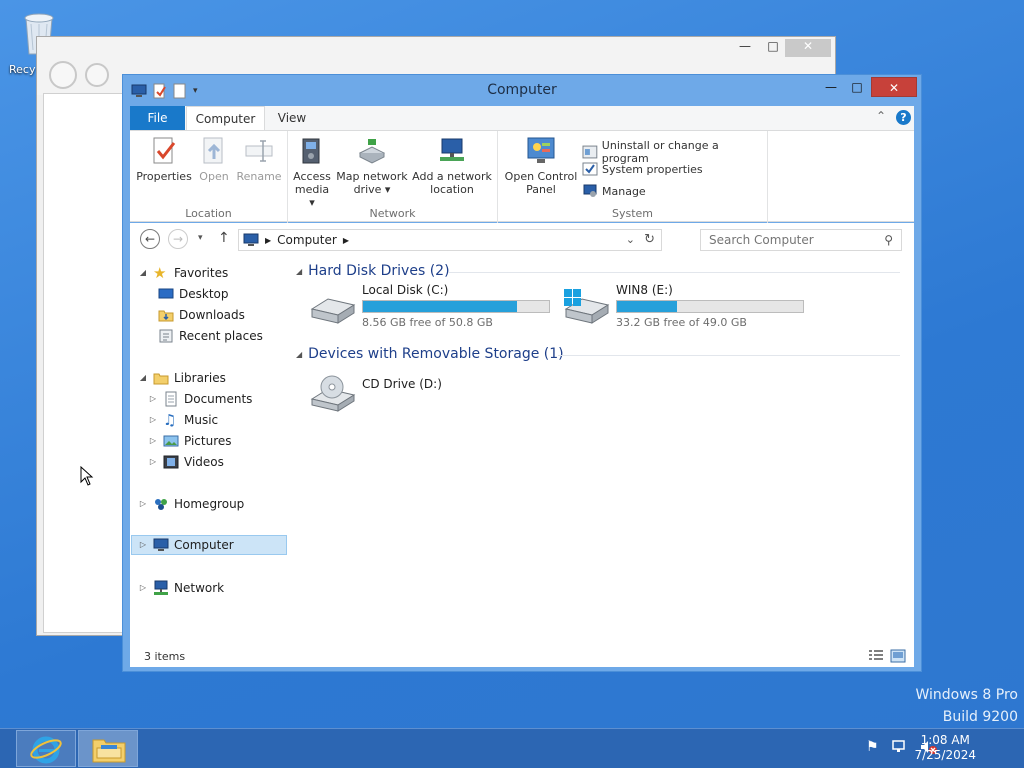  Describe the element at coordinates (876, 656) in the screenshot. I see `details-view-icon` at that location.